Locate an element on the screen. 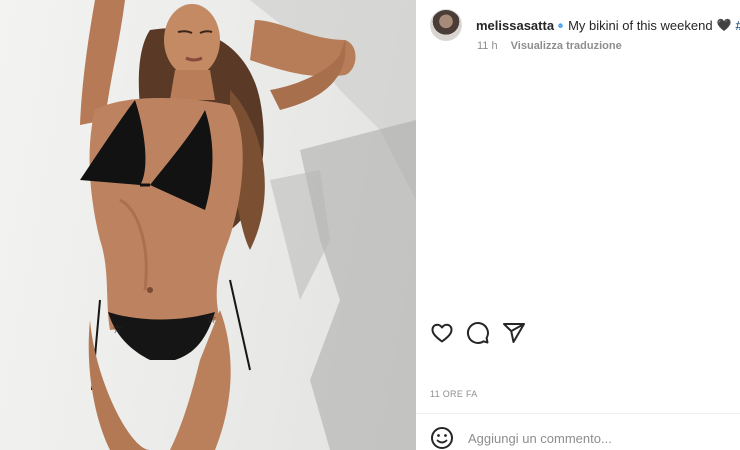  username-link: melissasatta is located at coordinates (515, 25).